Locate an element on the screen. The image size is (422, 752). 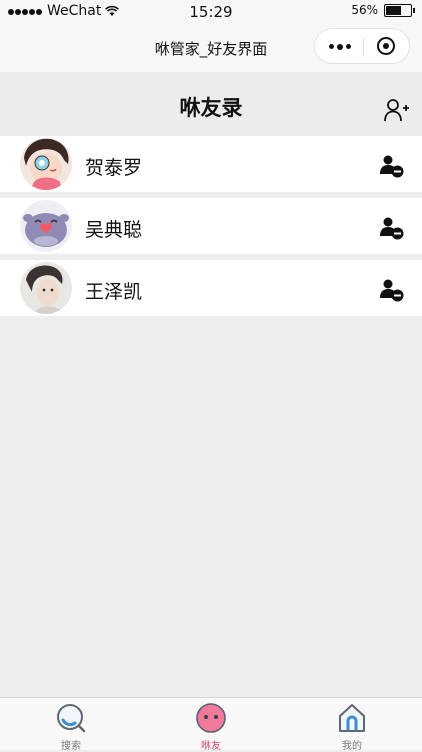
battery-area: 56% is located at coordinates (383, 10).